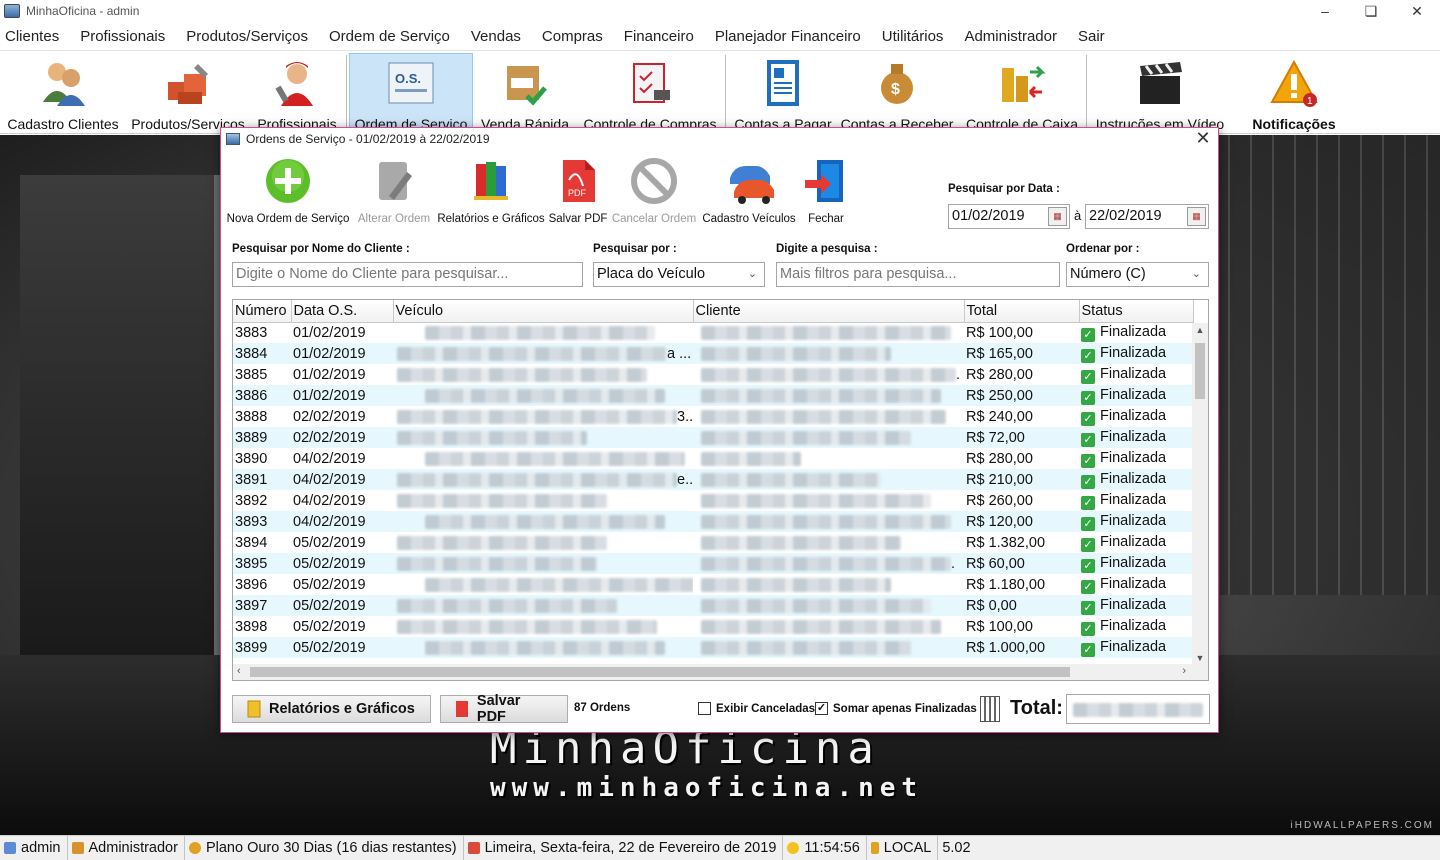 This screenshot has height=860, width=1440. I want to click on fechar-button: Fechar, so click(826, 190).